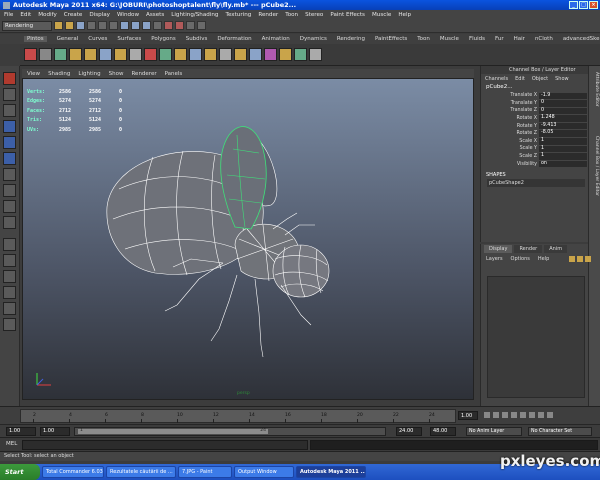  Describe the element at coordinates (498, 249) in the screenshot. I see `tab-display-layers: Display` at that location.